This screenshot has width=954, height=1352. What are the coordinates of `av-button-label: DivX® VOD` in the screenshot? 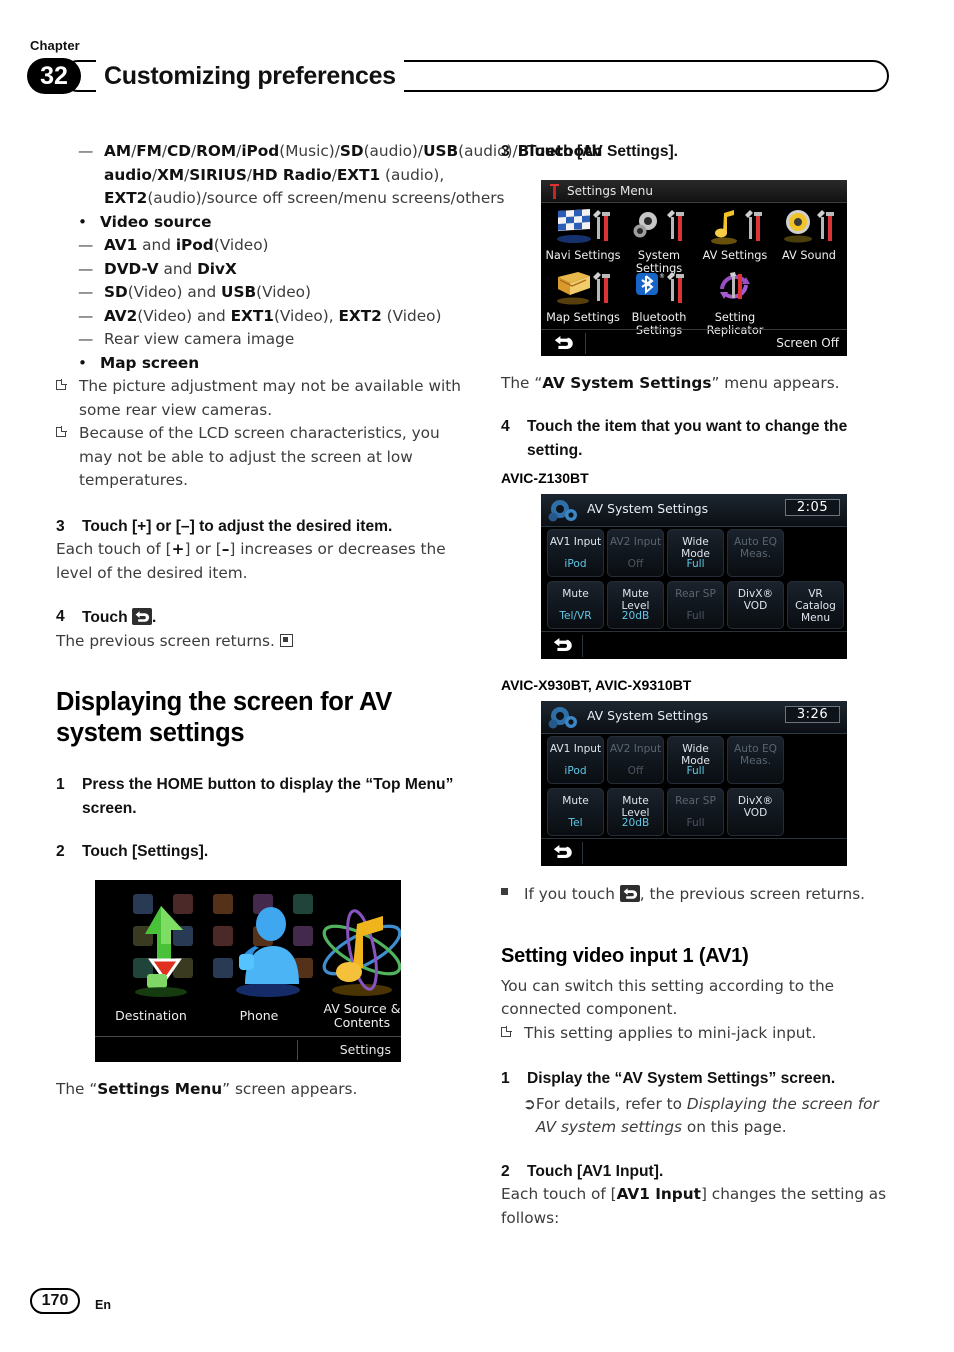 It's located at (755, 600).